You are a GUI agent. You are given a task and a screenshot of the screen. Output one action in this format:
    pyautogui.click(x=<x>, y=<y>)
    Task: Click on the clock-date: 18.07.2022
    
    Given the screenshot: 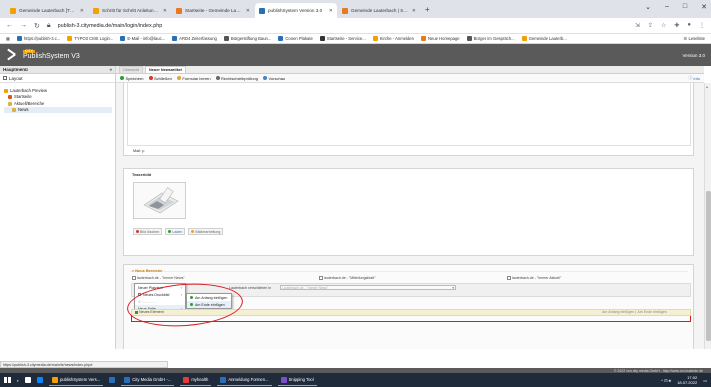 What is the action you would take?
    pyautogui.click(x=687, y=382)
    